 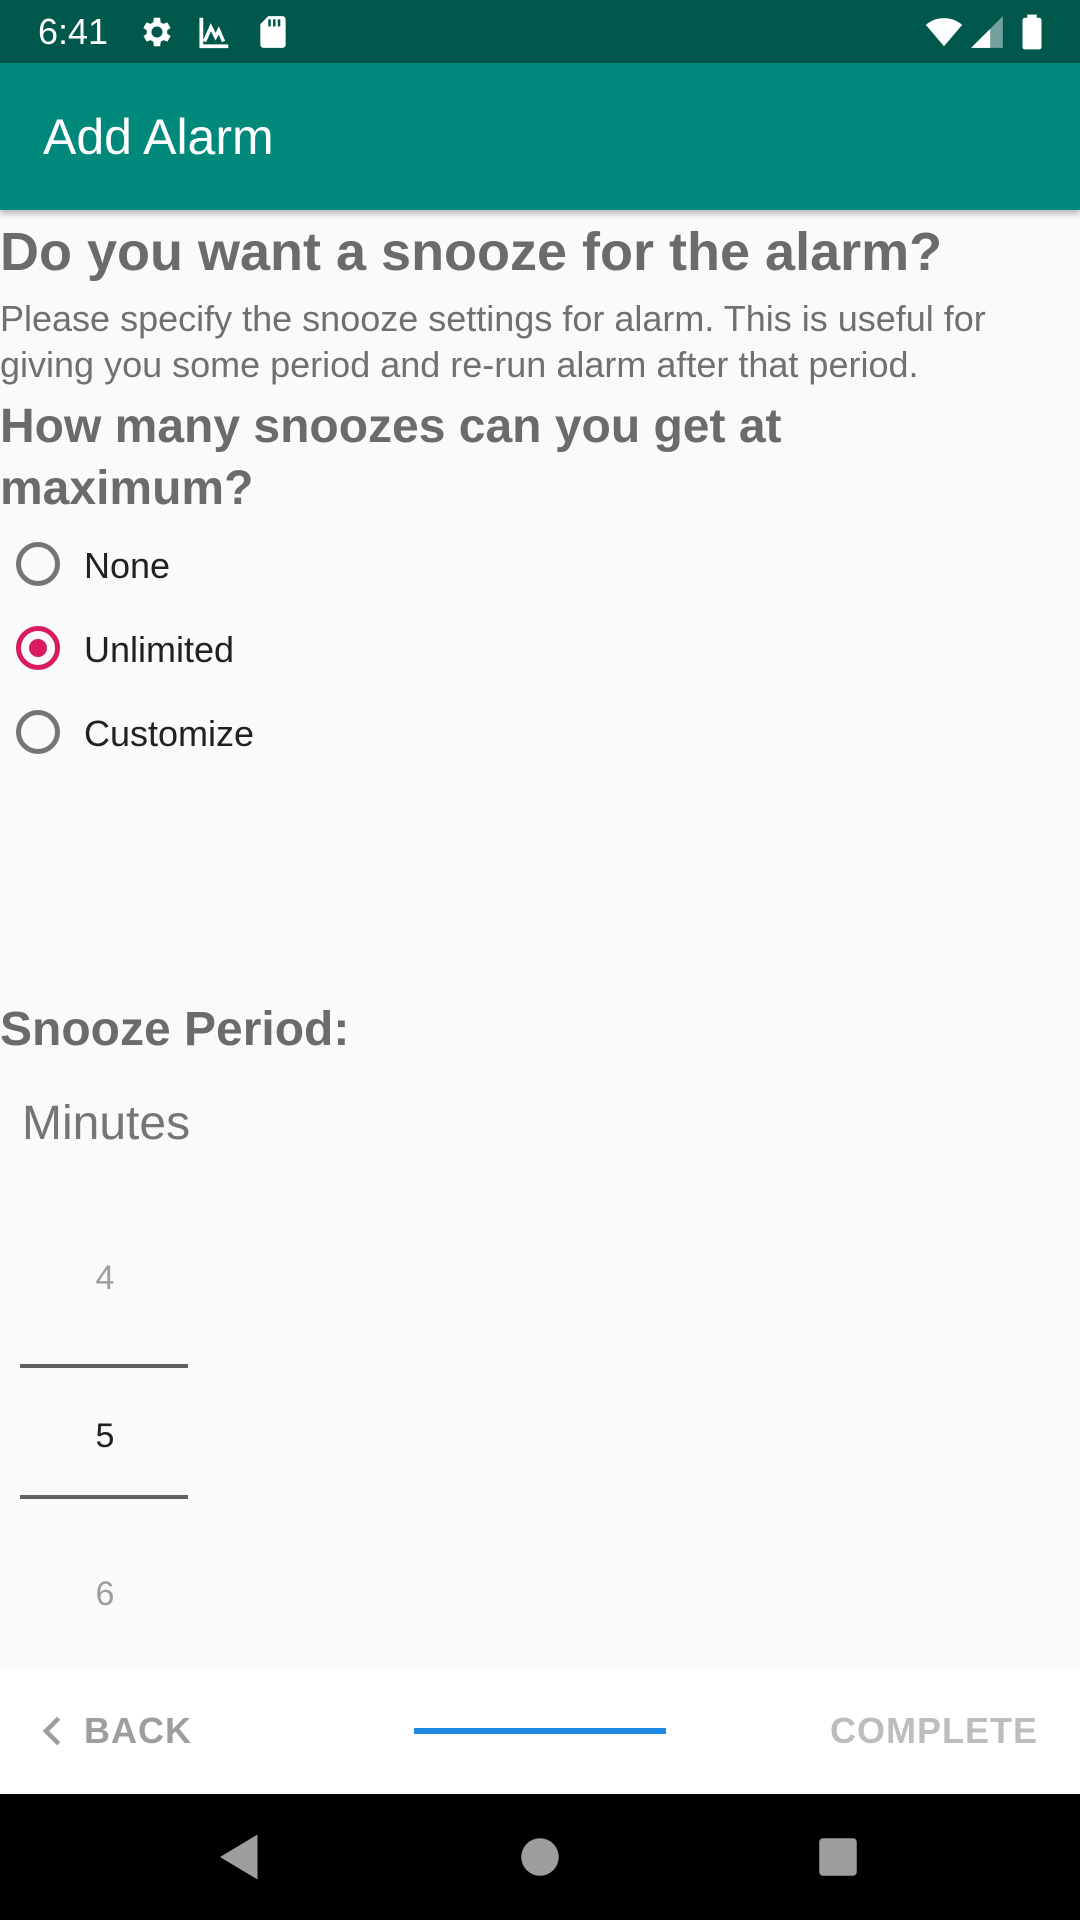 What do you see at coordinates (158, 137) in the screenshot?
I see `page-title: Add Alarm` at bounding box center [158, 137].